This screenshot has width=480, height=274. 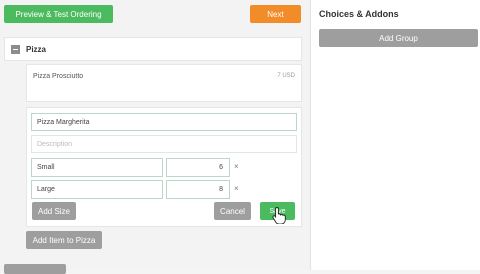 What do you see at coordinates (153, 49) in the screenshot?
I see `group-header-pizza: Pizza` at bounding box center [153, 49].